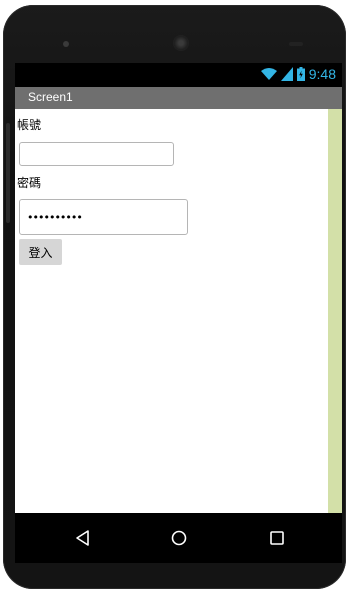  What do you see at coordinates (268, 74) in the screenshot?
I see `wifi-icon` at bounding box center [268, 74].